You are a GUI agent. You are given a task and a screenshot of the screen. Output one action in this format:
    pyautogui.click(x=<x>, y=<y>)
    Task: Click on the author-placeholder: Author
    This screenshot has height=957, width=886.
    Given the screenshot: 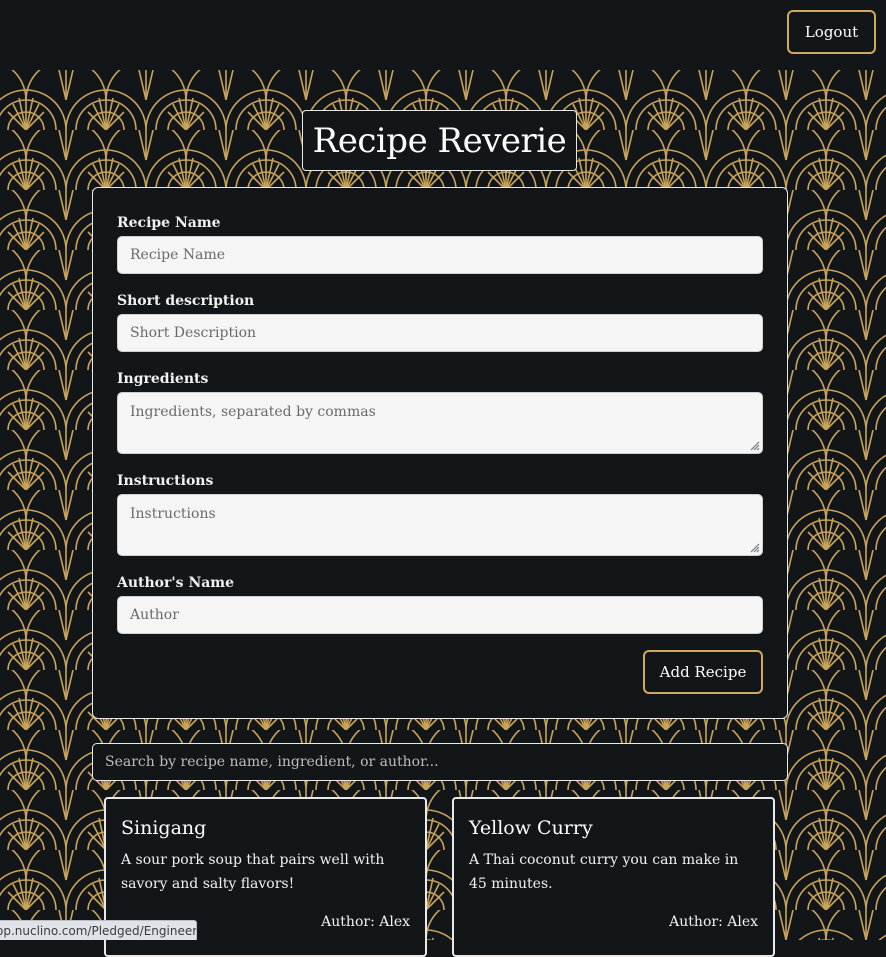 What is the action you would take?
    pyautogui.click(x=154, y=615)
    